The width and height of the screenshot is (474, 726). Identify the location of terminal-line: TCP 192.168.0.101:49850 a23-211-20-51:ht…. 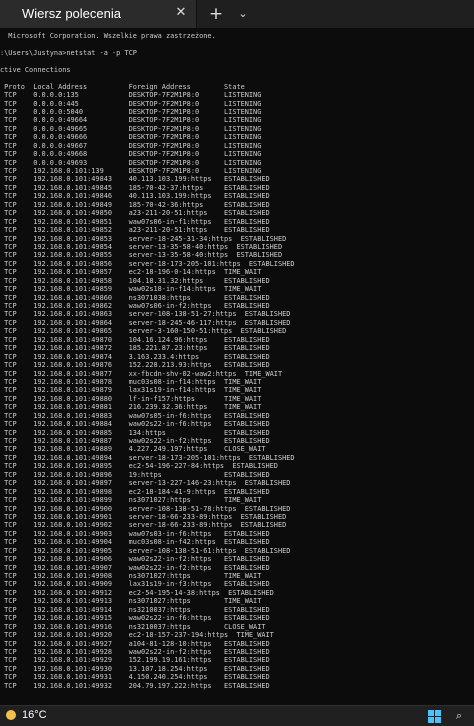
(135, 213).